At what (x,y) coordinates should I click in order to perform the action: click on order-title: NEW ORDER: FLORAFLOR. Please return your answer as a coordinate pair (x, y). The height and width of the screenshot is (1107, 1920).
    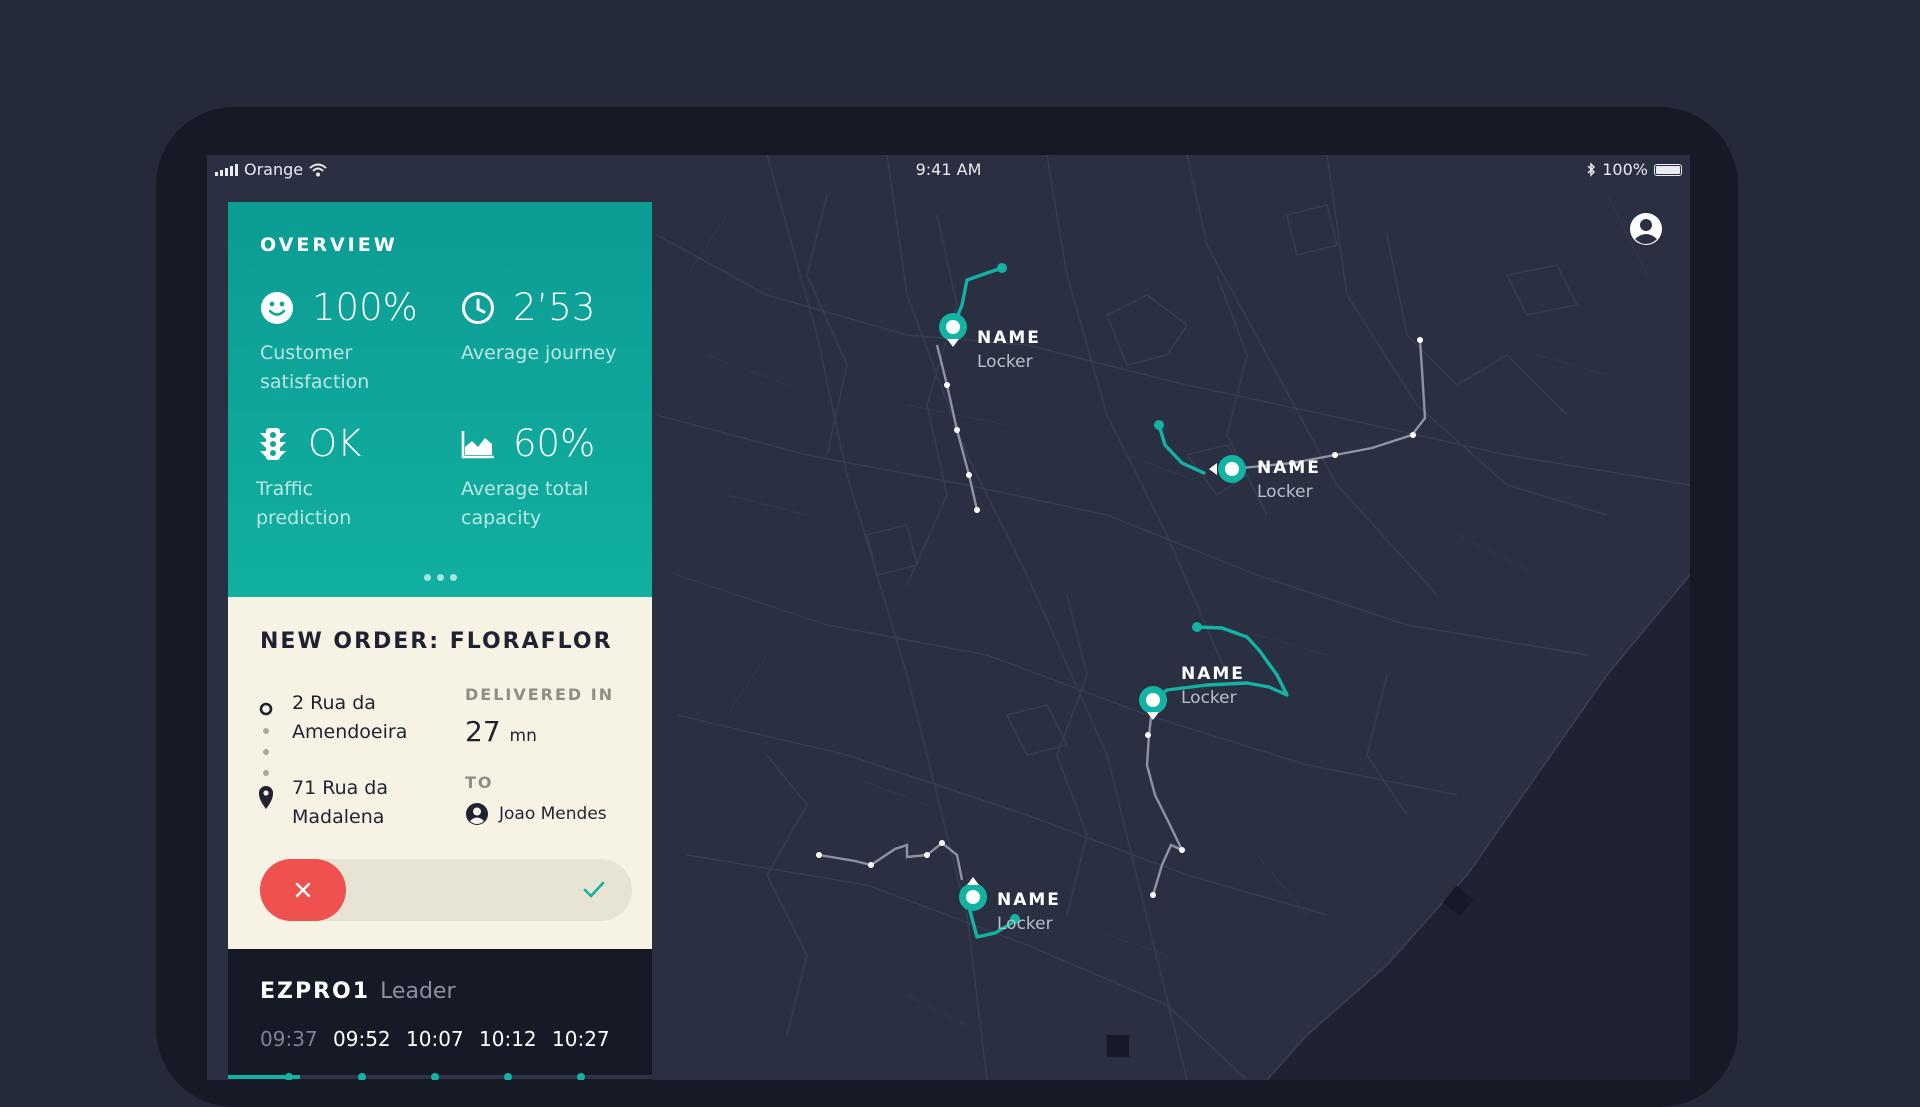
    Looking at the image, I should click on (436, 641).